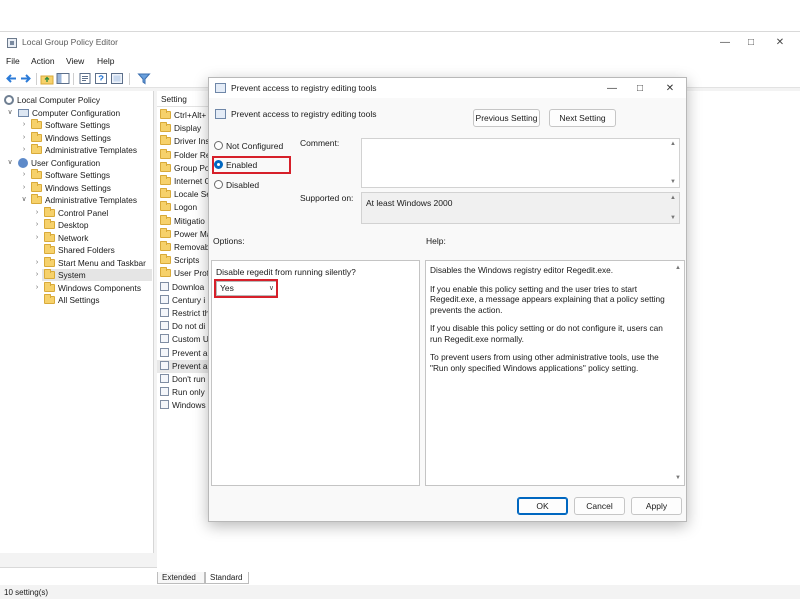  What do you see at coordinates (640, 88) in the screenshot?
I see `dialog-maximize-button: □` at bounding box center [640, 88].